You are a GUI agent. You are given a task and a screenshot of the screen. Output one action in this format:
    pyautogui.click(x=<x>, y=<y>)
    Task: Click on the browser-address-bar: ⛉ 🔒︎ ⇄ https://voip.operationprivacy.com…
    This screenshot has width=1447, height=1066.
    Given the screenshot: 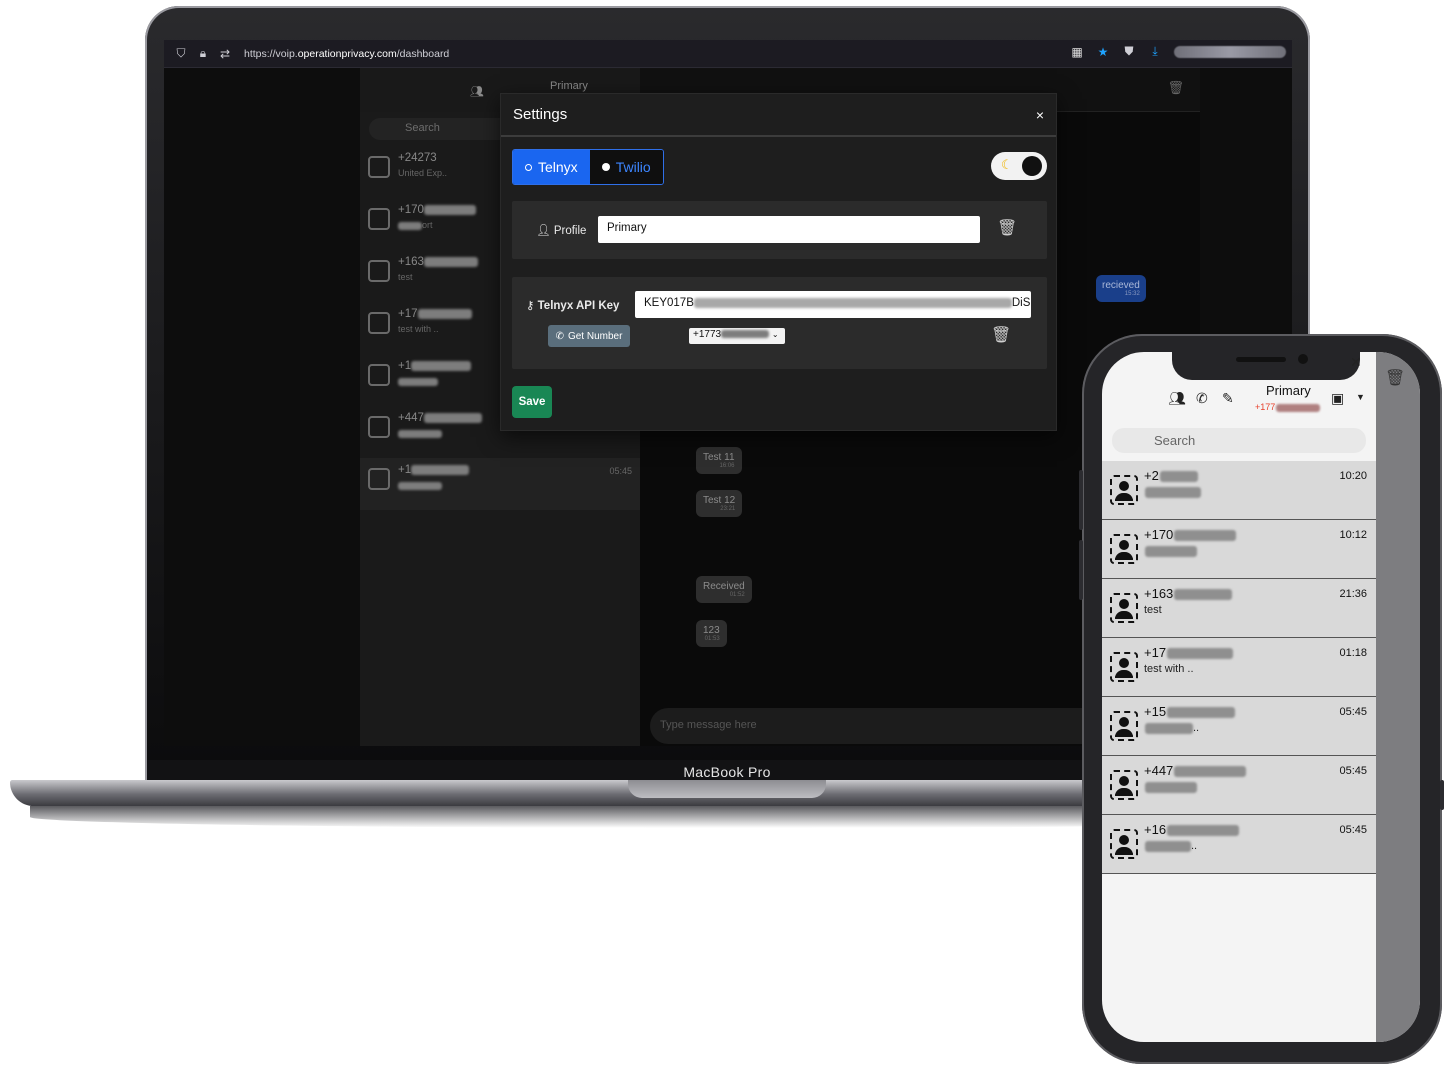 What is the action you would take?
    pyautogui.click(x=728, y=54)
    